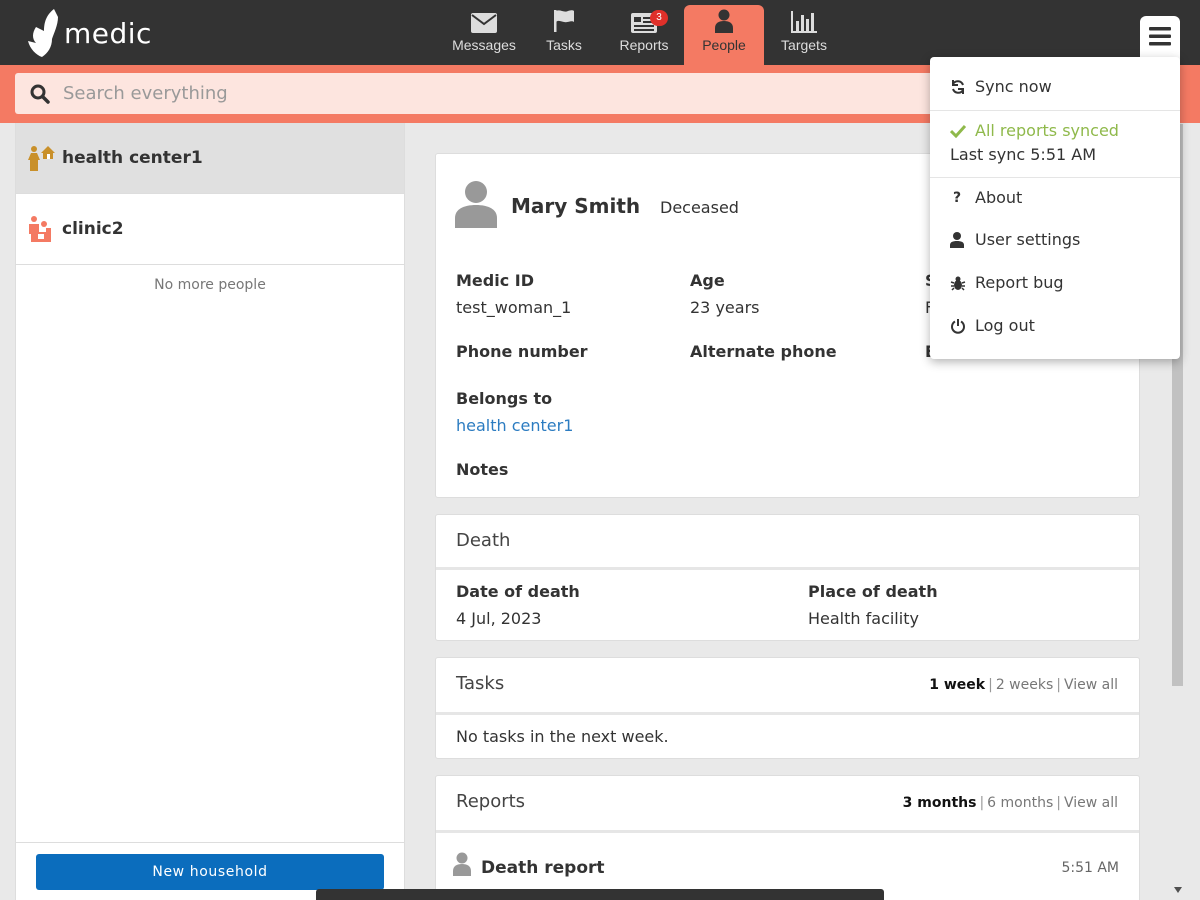 This screenshot has width=1200, height=900. What do you see at coordinates (564, 45) in the screenshot?
I see `tab-label: Tasks` at bounding box center [564, 45].